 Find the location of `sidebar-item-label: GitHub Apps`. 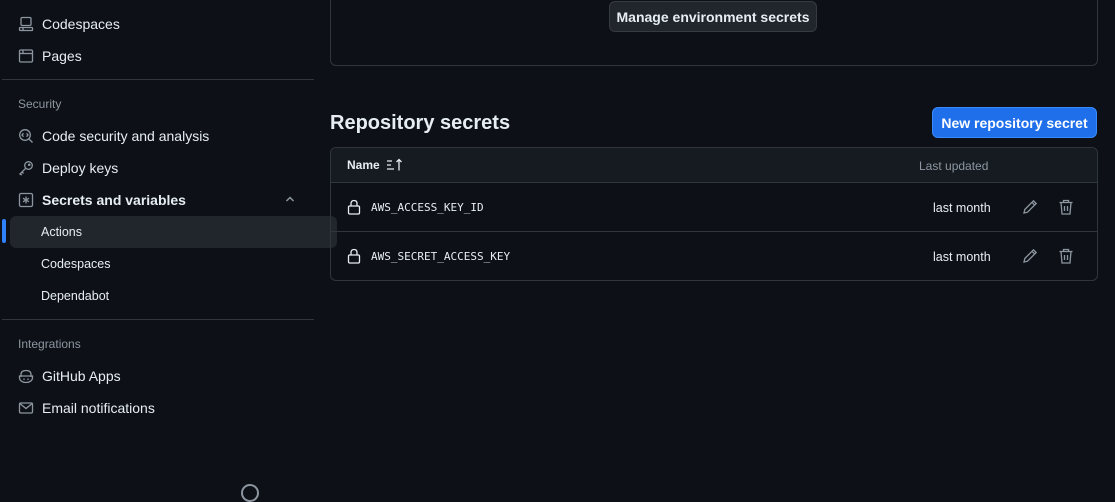

sidebar-item-label: GitHub Apps is located at coordinates (81, 376).